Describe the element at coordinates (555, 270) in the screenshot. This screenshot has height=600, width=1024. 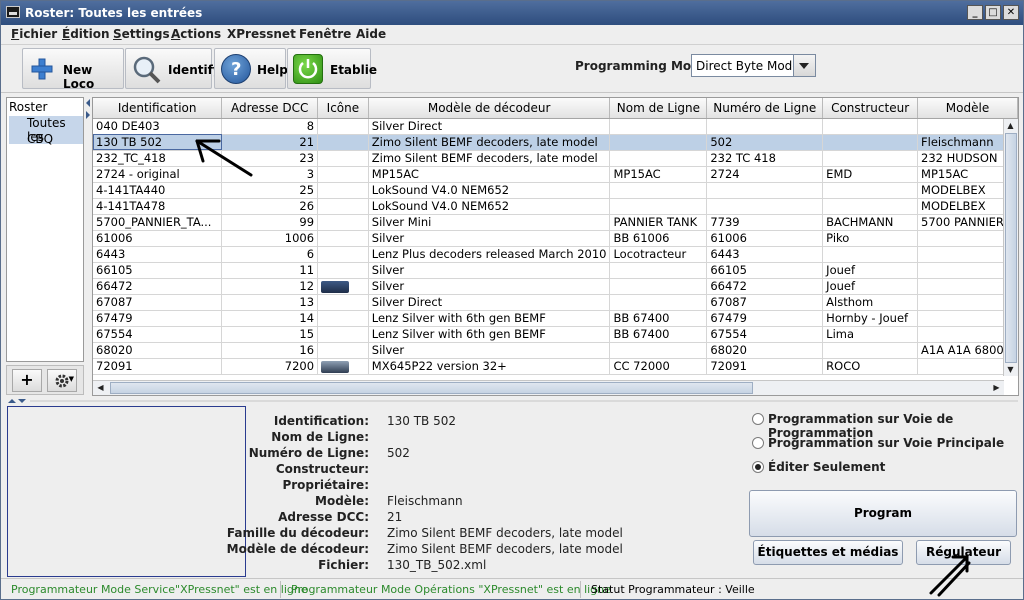
I see `table-row: 66105 11 Silver 66105 Jouef` at that location.